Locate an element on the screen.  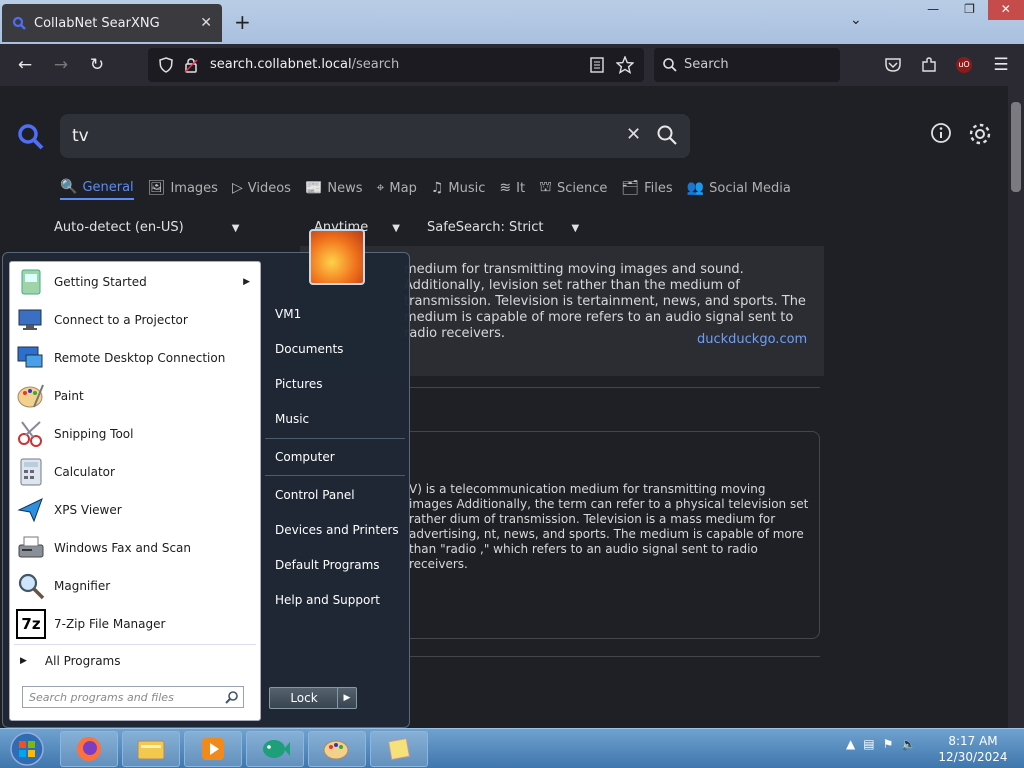
files-icon: 🗂 is located at coordinates (630, 188).